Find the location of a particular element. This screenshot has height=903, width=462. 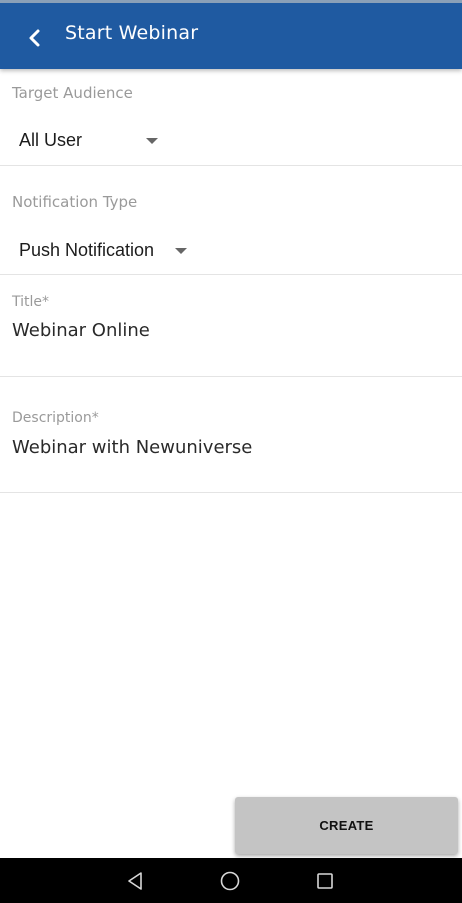

nav-home-button is located at coordinates (230, 881).